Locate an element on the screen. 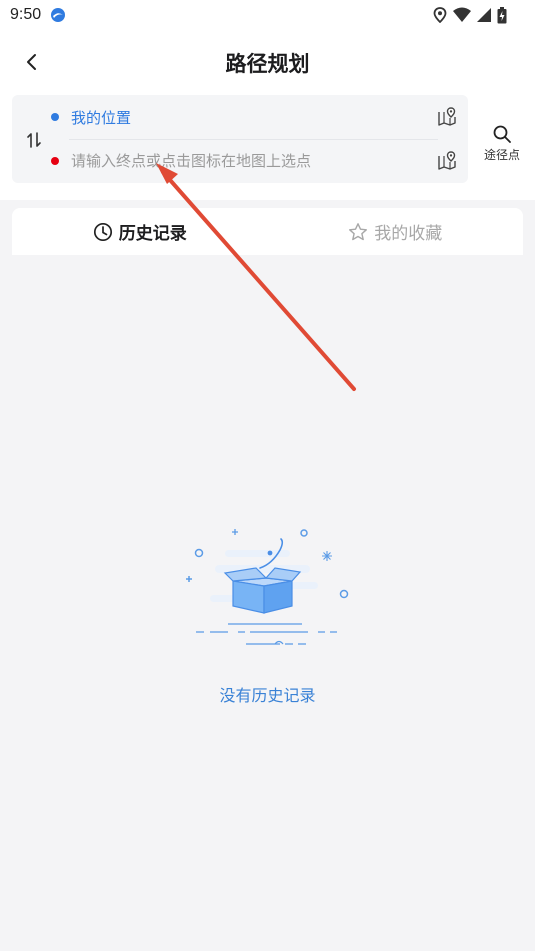  empty-box-illustration is located at coordinates (267, 587).